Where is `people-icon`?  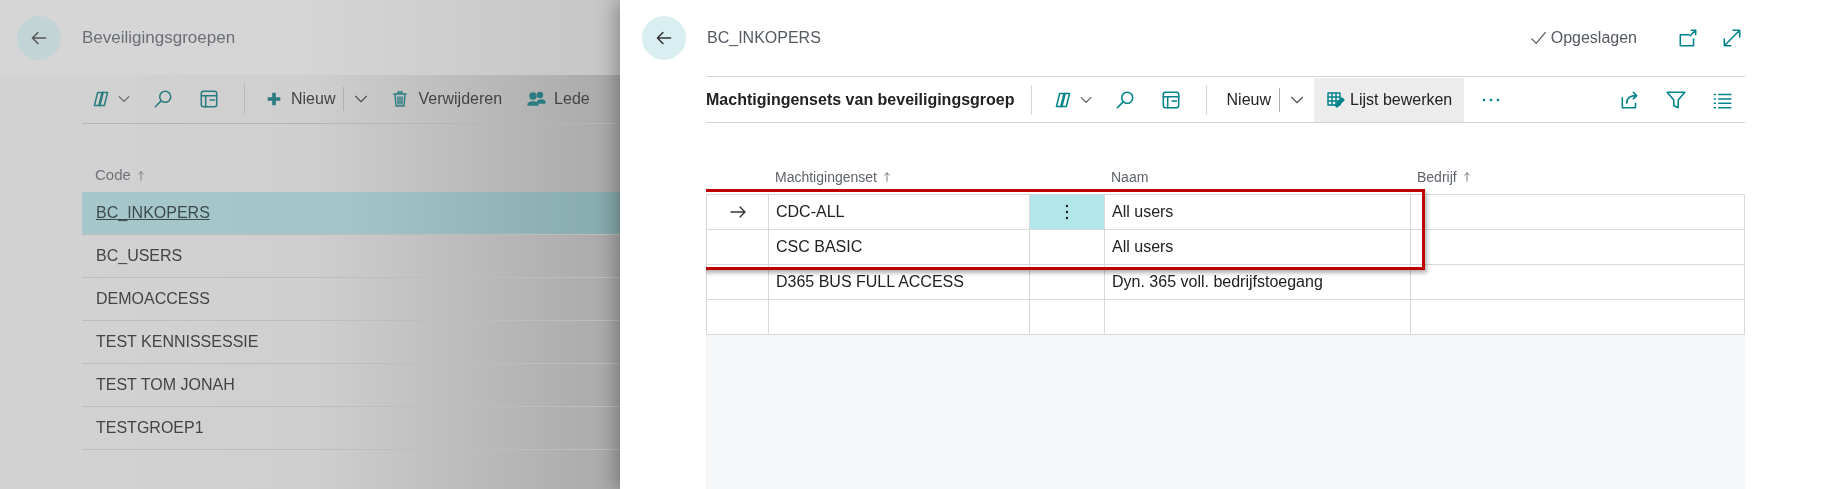 people-icon is located at coordinates (536, 99).